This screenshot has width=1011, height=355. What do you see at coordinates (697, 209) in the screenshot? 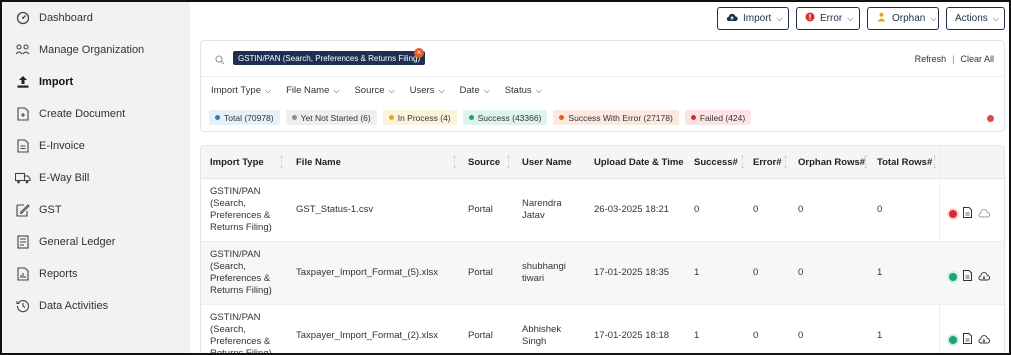
I see `cell-success: 0` at bounding box center [697, 209].